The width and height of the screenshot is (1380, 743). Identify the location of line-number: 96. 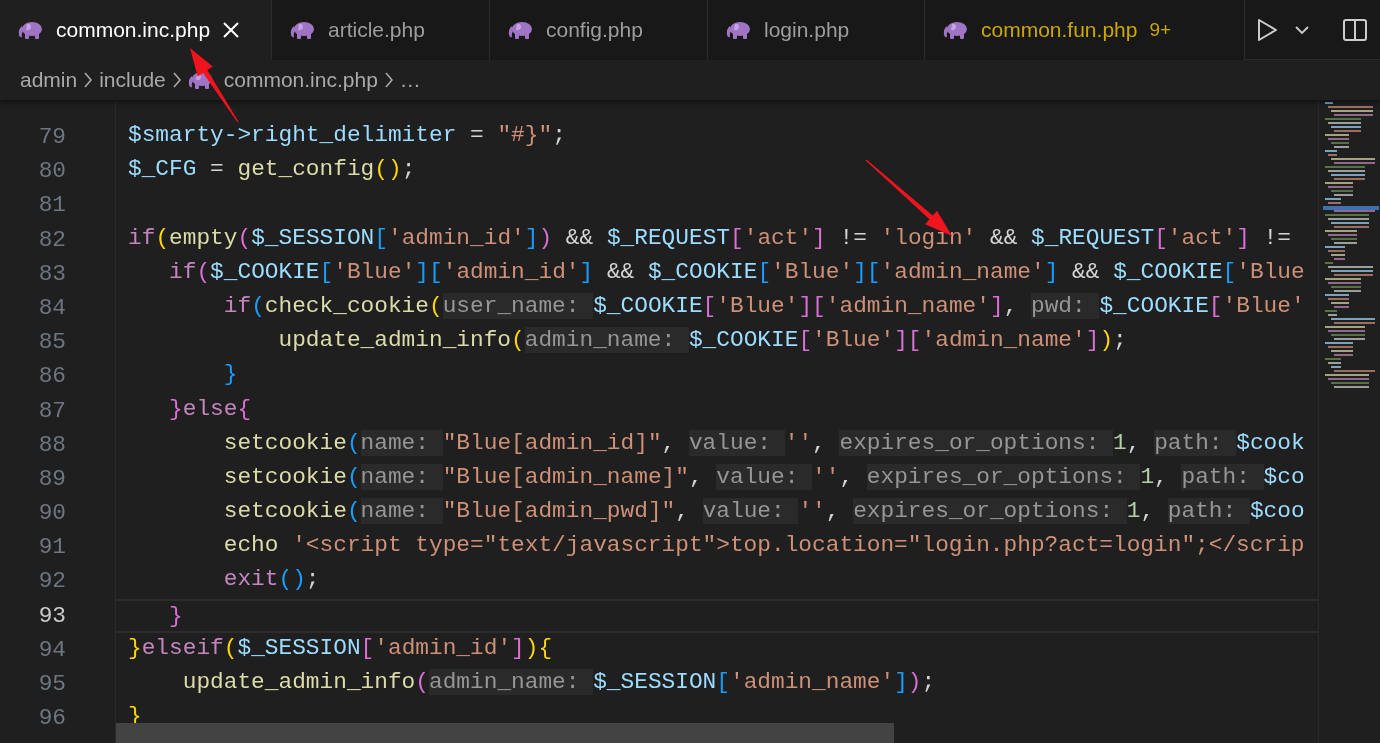
(52, 719).